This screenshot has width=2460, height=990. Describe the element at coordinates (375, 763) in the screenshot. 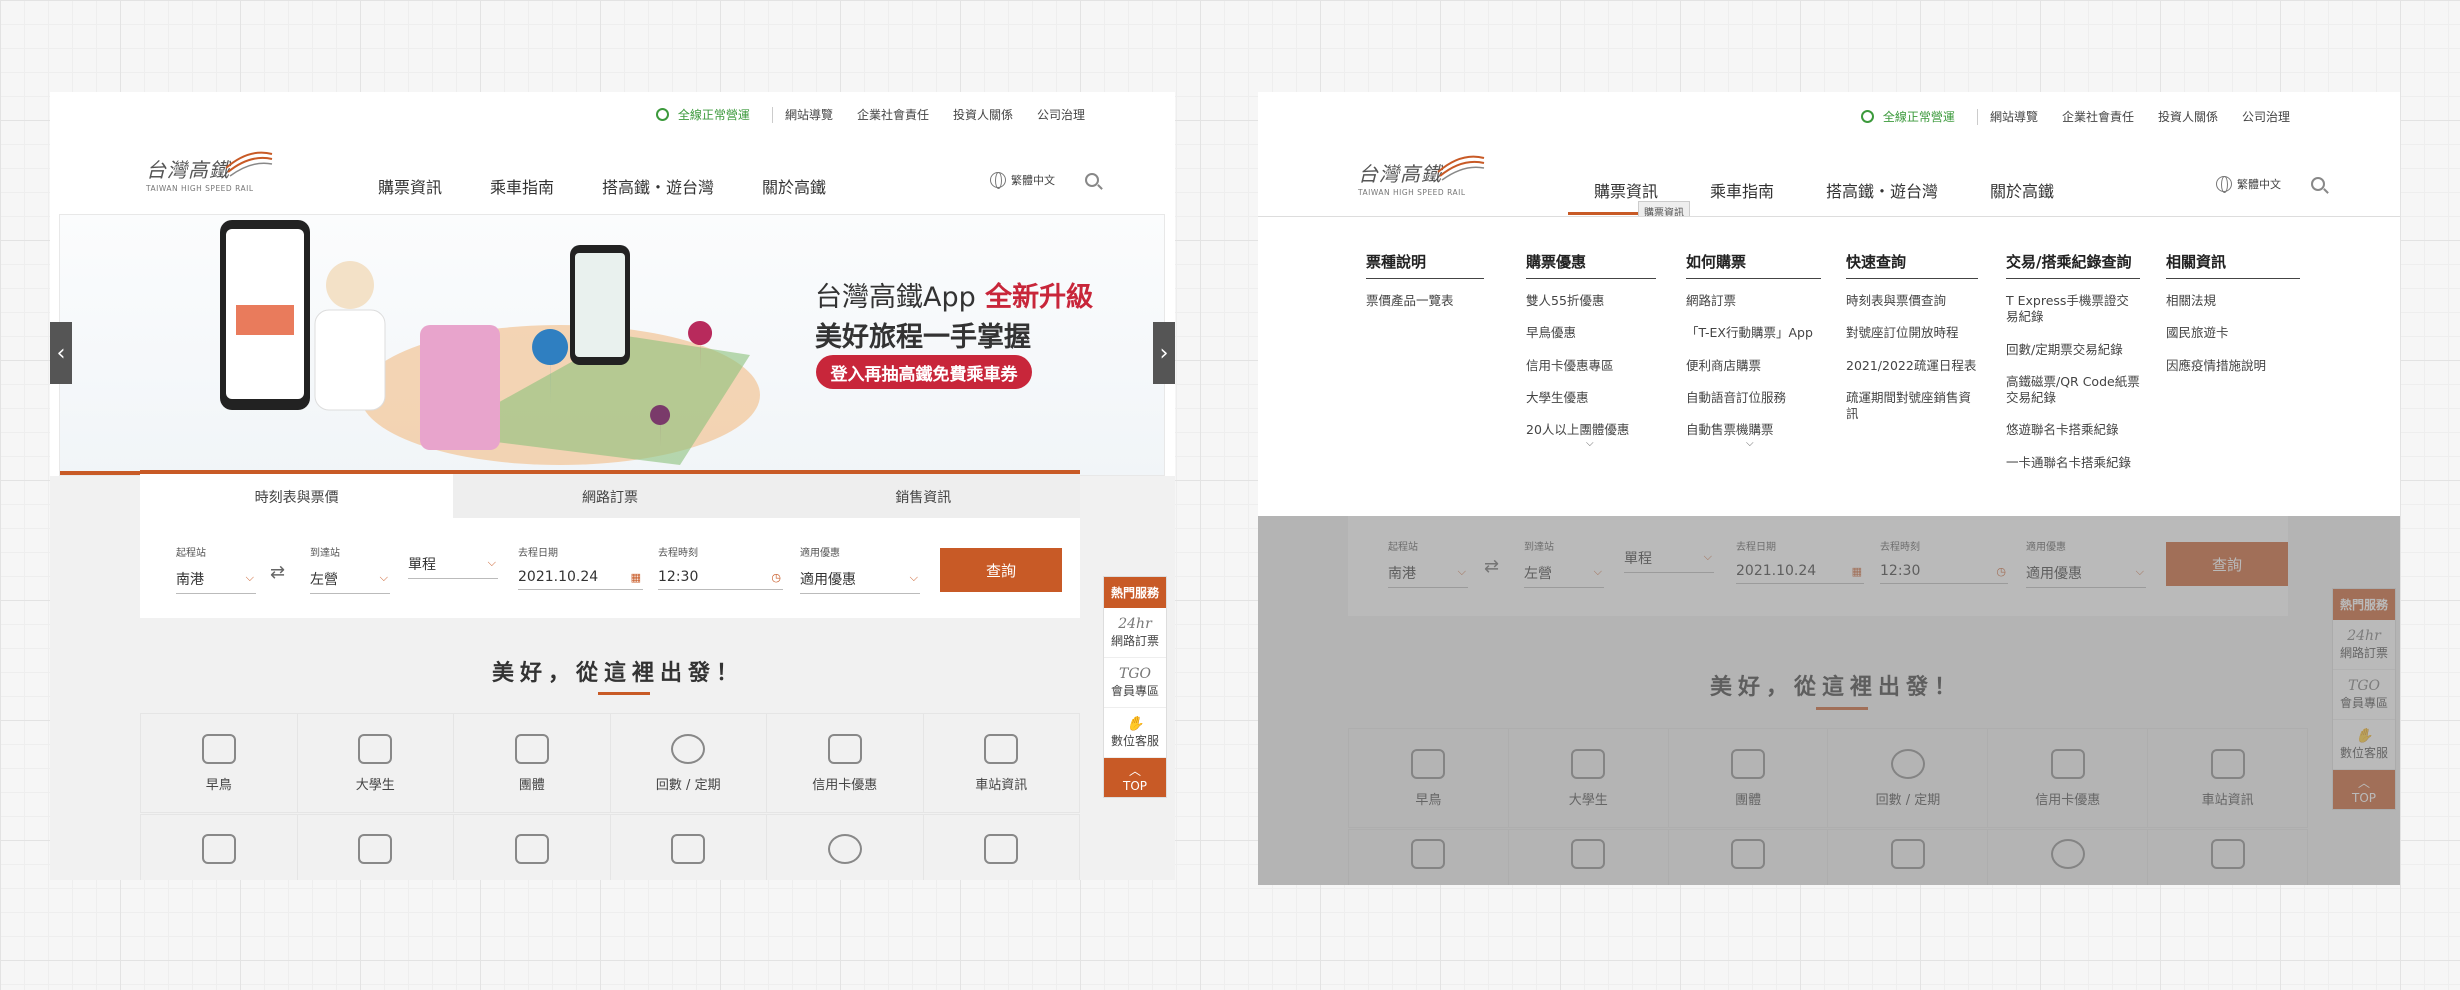

I see `service-student: 大學生` at that location.